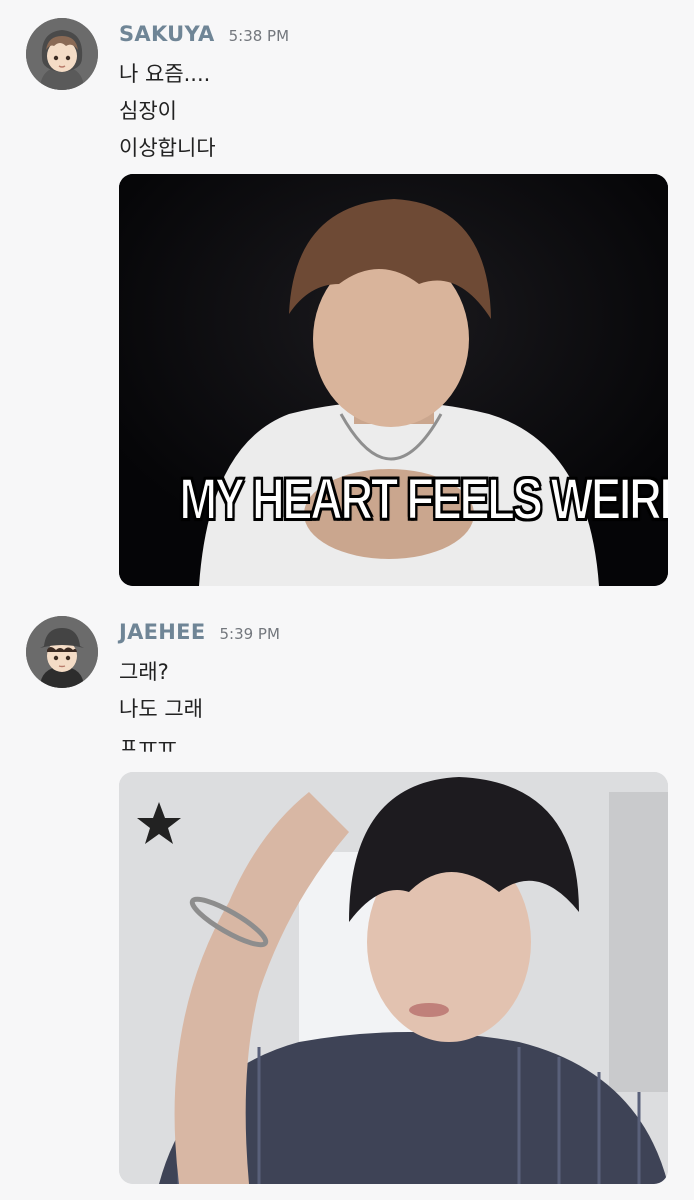 The height and width of the screenshot is (1200, 694). I want to click on cartoon-boy-cap-icon, so click(62, 652).